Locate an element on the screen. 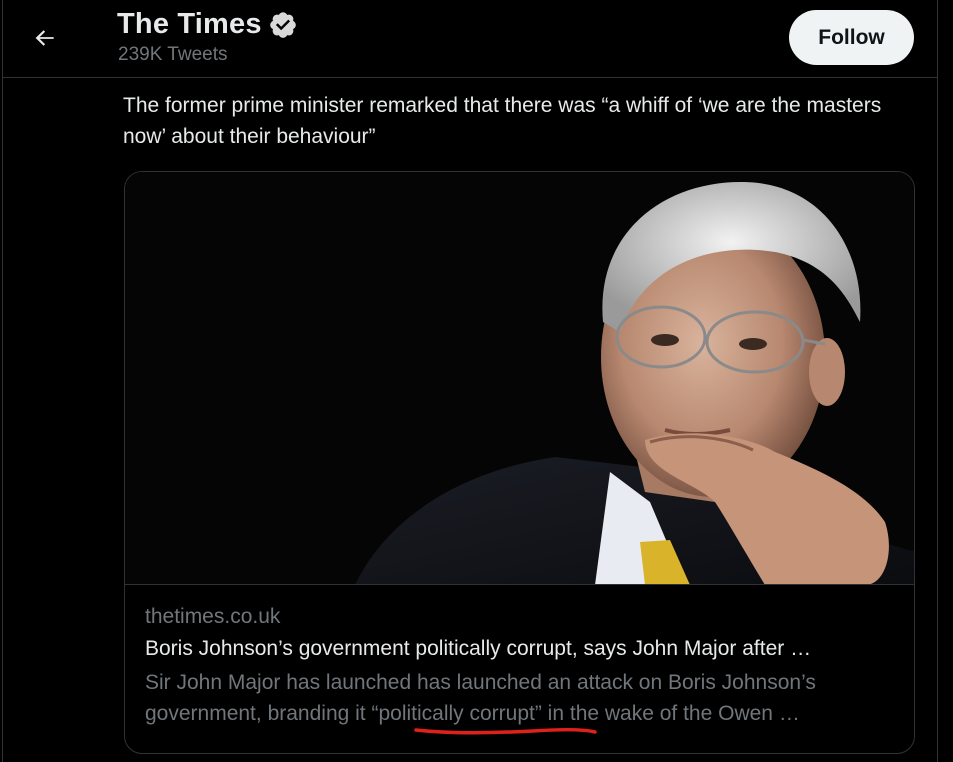  back-button is located at coordinates (45, 38).